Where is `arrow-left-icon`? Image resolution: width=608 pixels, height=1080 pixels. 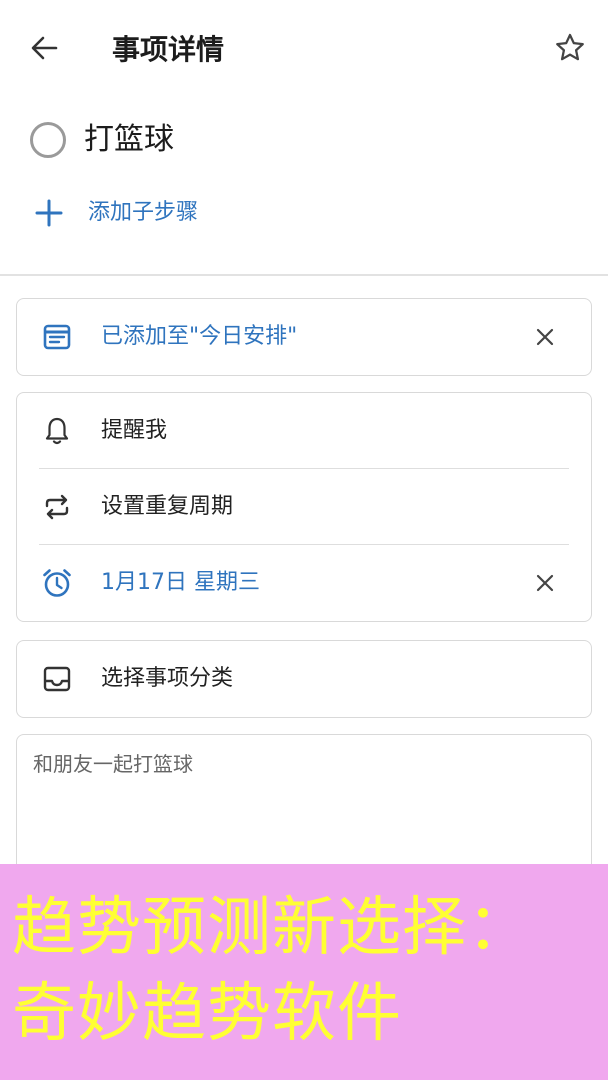 arrow-left-icon is located at coordinates (44, 48).